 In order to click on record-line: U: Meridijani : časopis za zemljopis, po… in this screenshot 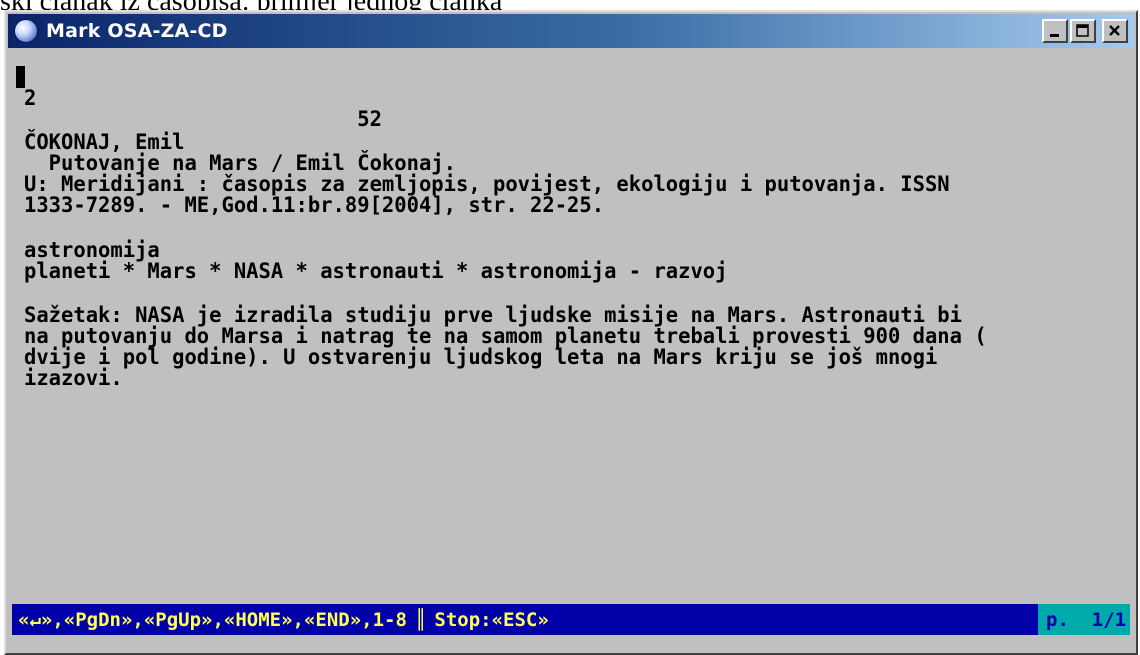, I will do `click(487, 183)`.